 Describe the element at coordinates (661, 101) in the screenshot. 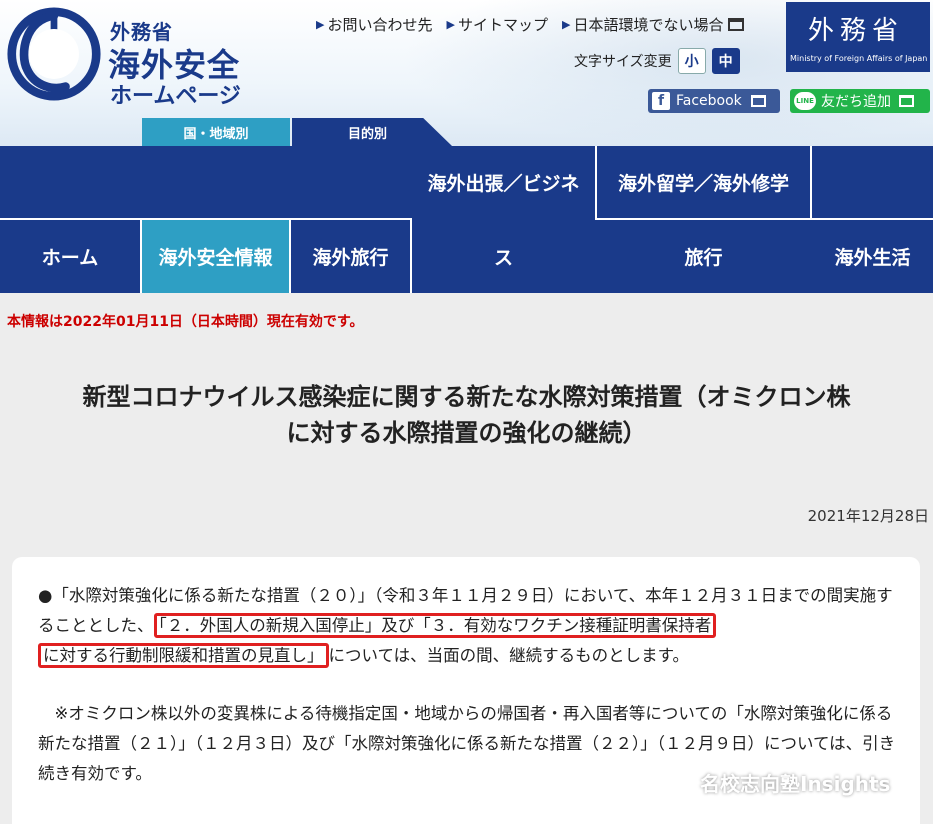

I see `facebook-icon: f` at that location.